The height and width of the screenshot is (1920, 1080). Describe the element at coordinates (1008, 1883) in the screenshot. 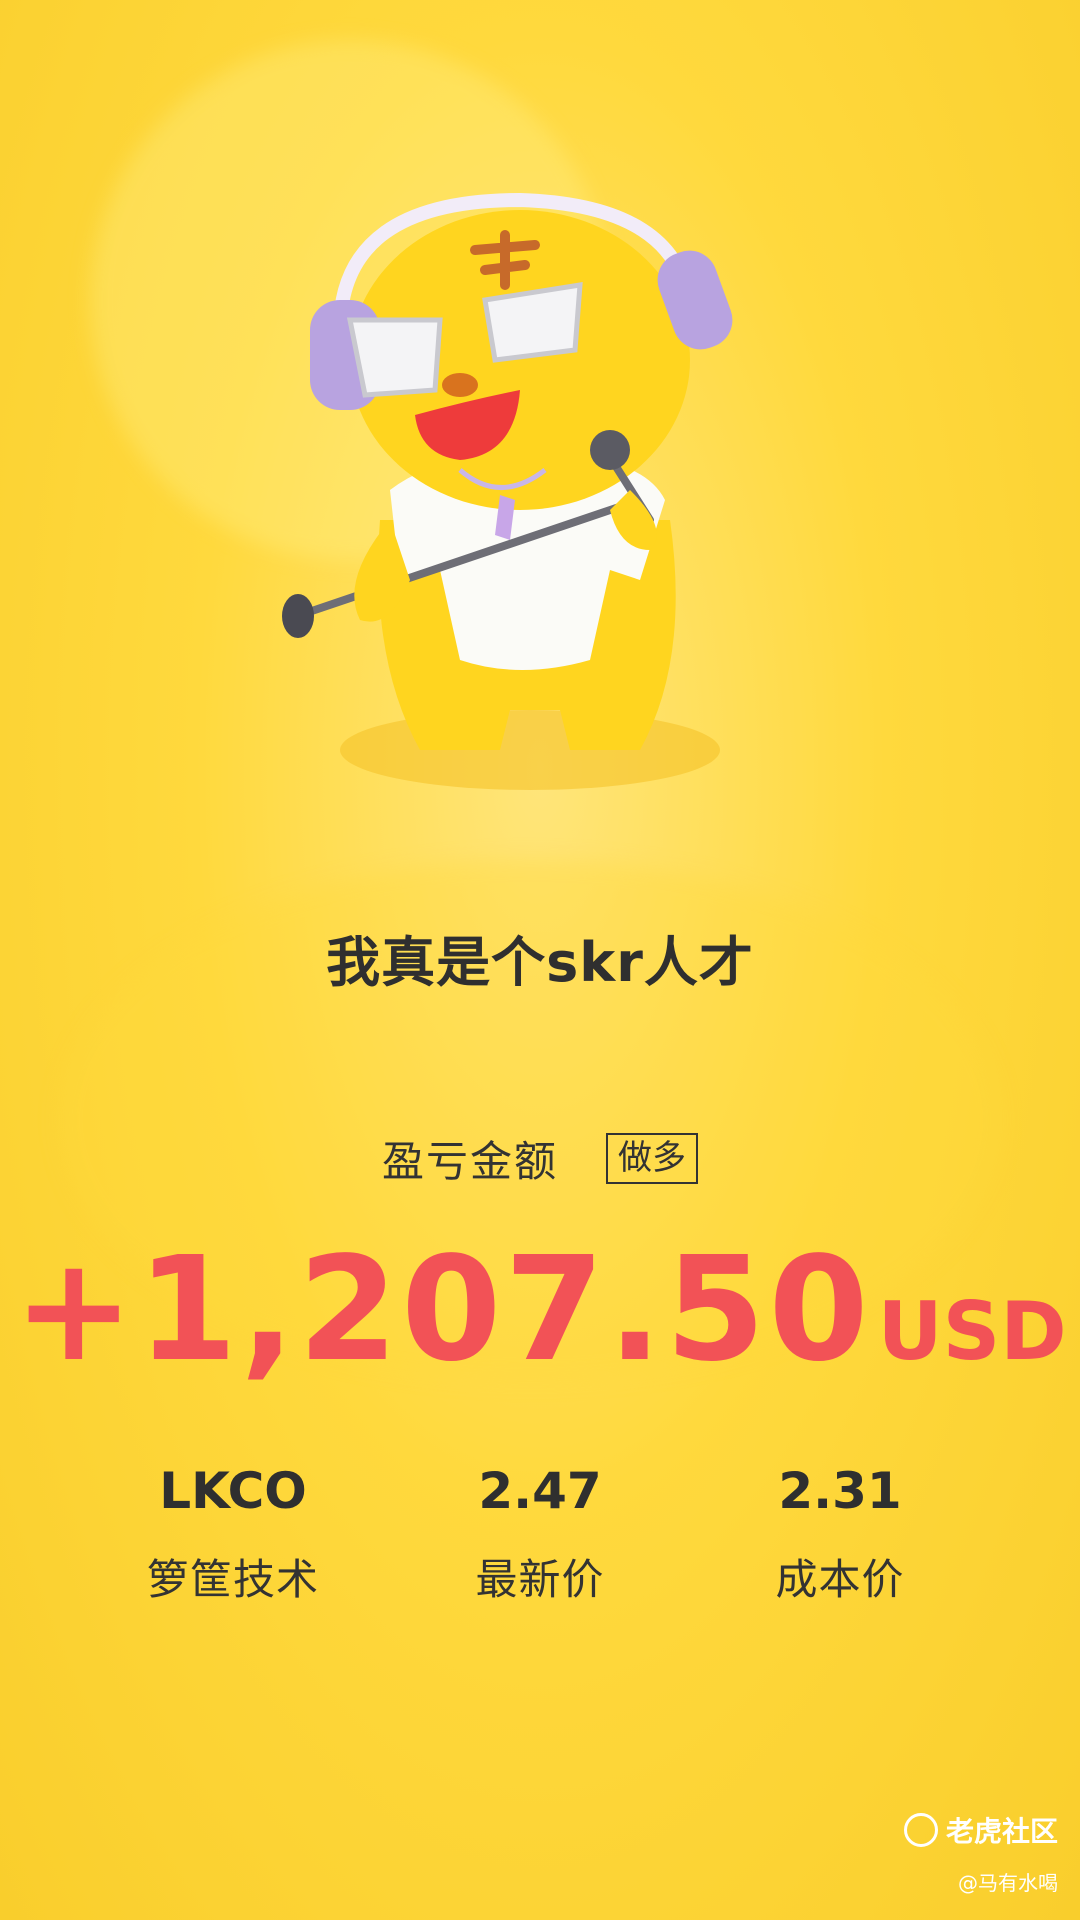

I see `watermark-username: @马有水喝` at that location.